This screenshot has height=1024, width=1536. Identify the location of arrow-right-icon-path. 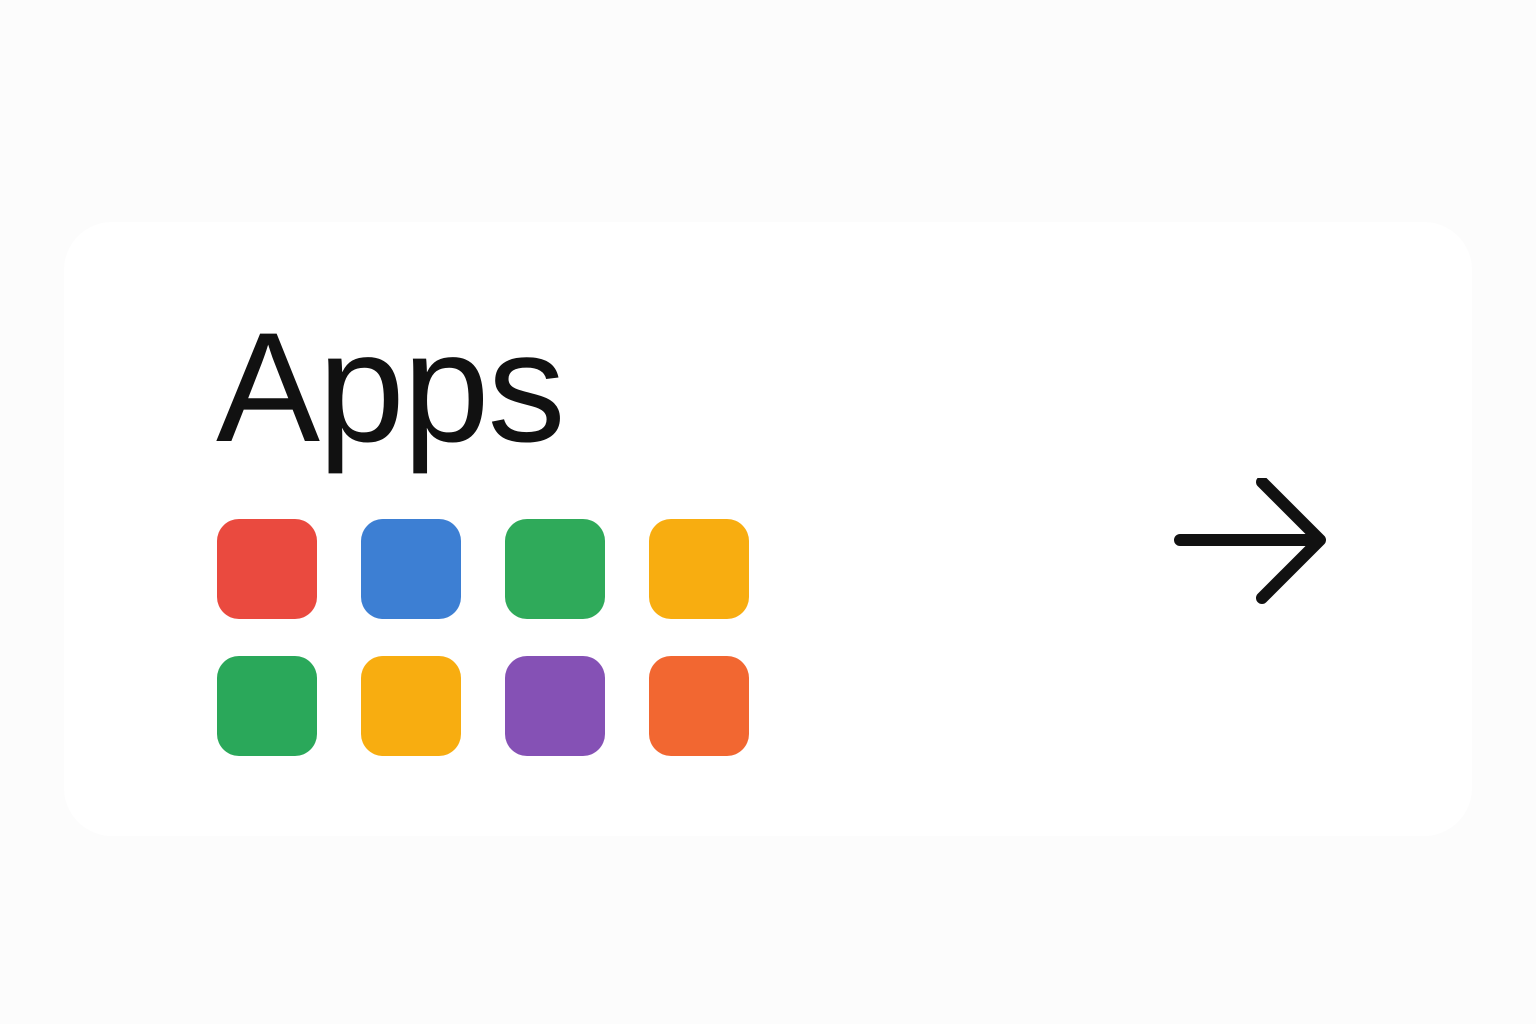
(1250, 541).